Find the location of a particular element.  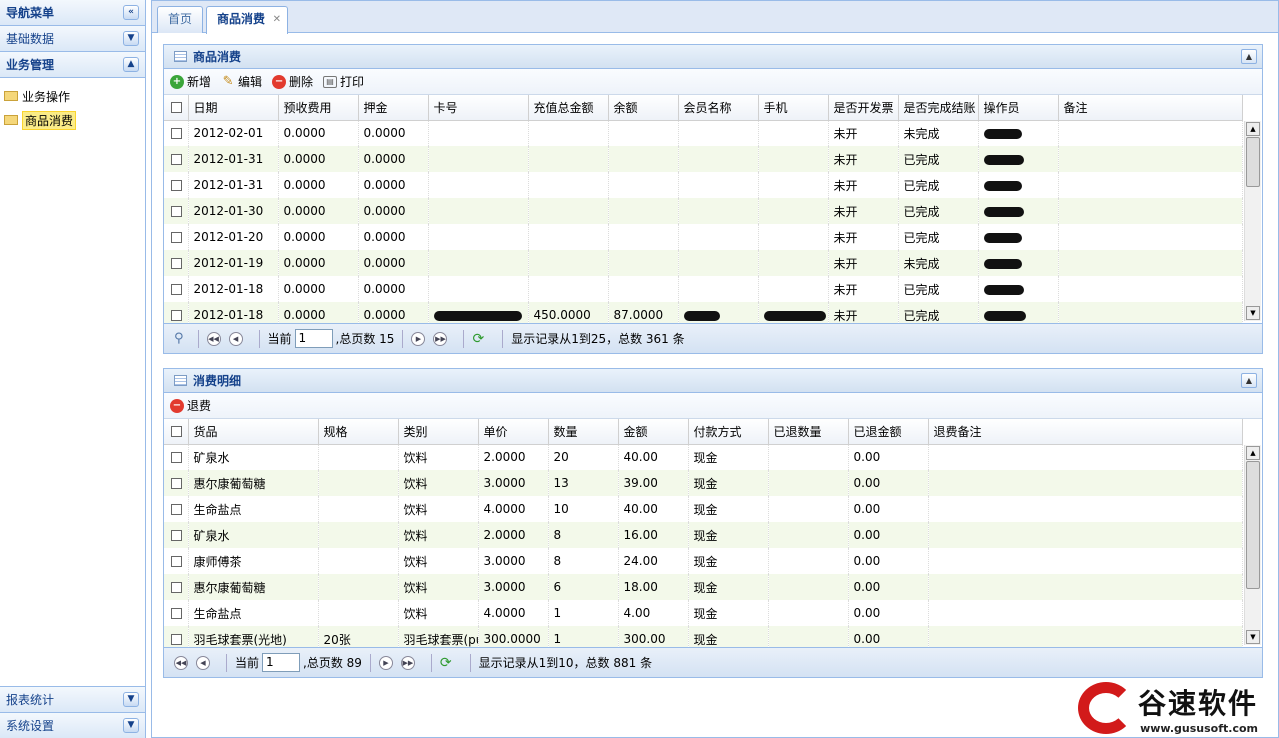

table-cell is located at coordinates (718, 237).